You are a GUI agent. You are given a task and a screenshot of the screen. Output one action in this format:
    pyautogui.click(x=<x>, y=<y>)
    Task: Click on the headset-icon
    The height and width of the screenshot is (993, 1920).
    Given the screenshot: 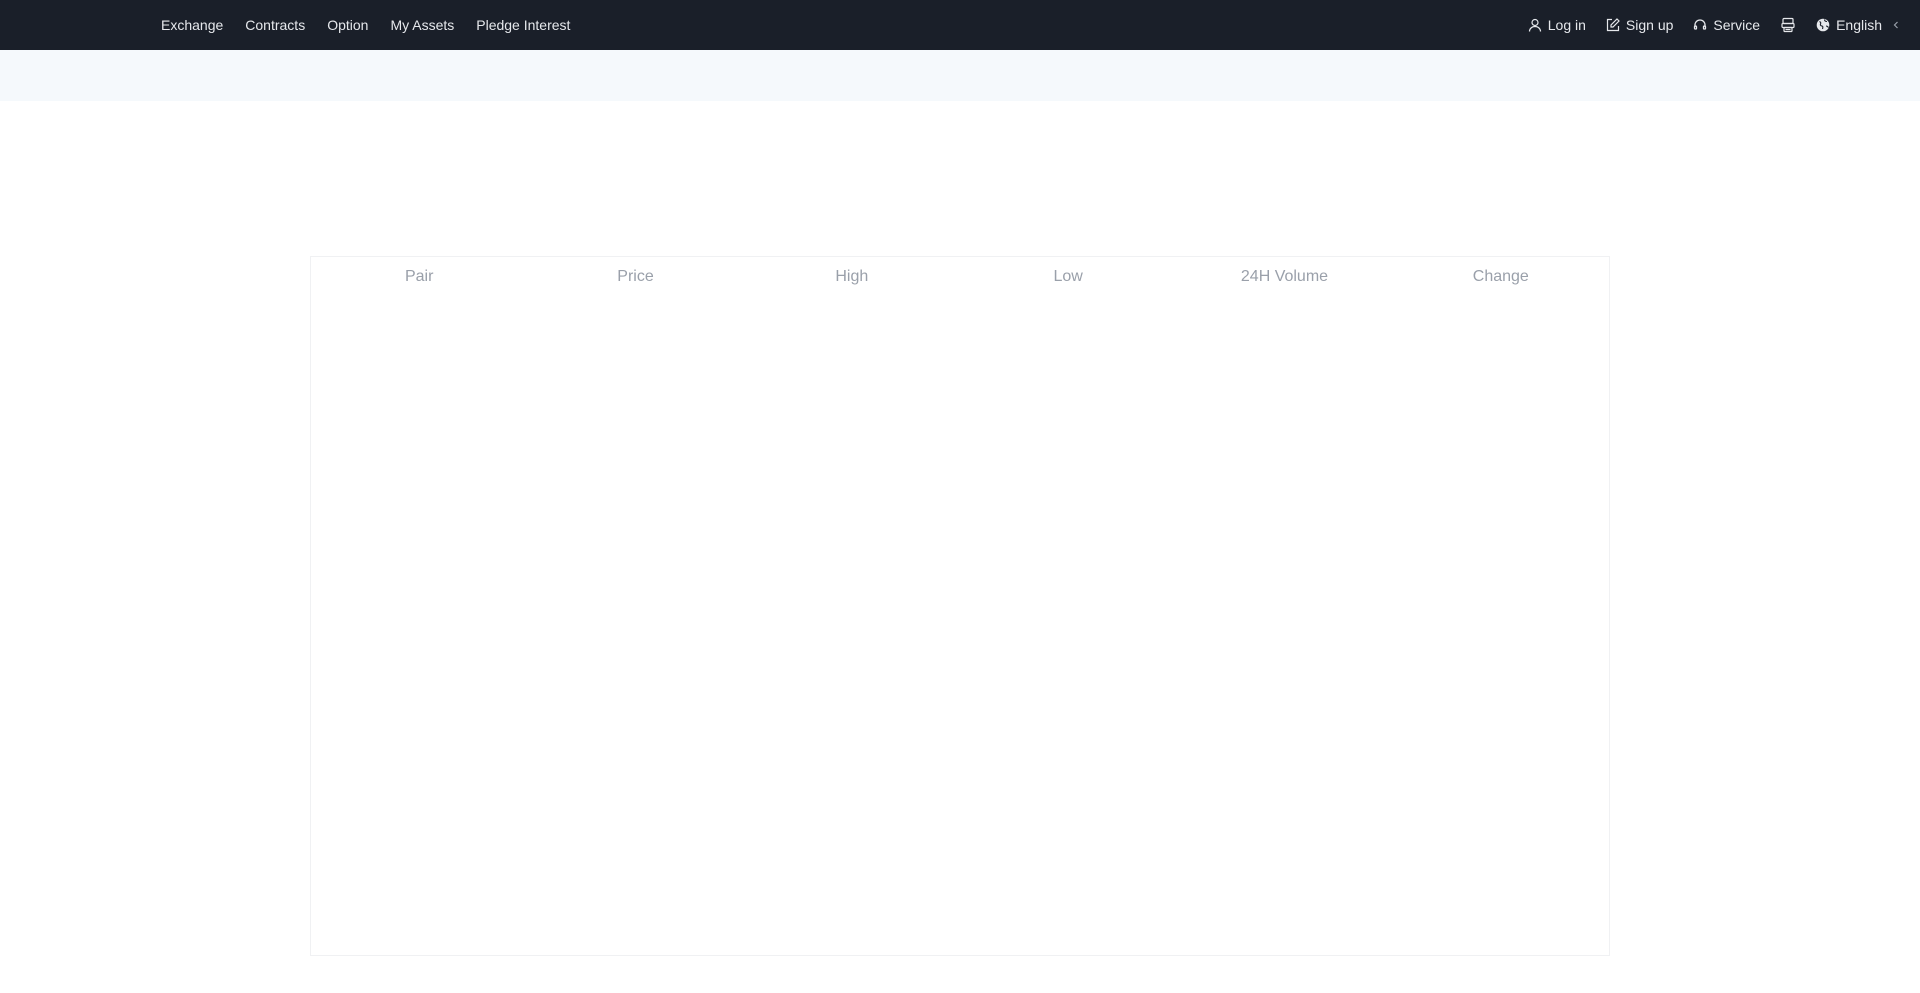 What is the action you would take?
    pyautogui.click(x=1700, y=25)
    